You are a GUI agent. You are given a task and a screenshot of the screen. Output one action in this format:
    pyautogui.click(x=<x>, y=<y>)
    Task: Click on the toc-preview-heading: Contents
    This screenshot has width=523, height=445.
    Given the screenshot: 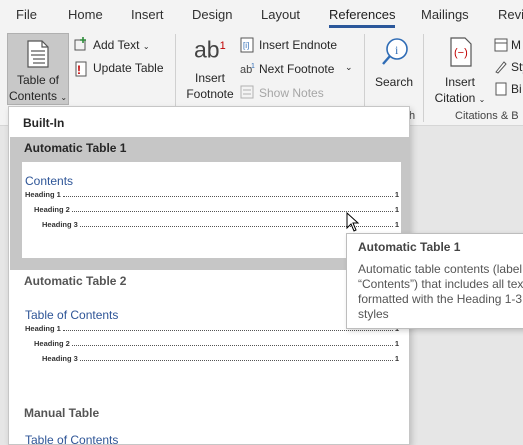 What is the action you would take?
    pyautogui.click(x=49, y=181)
    